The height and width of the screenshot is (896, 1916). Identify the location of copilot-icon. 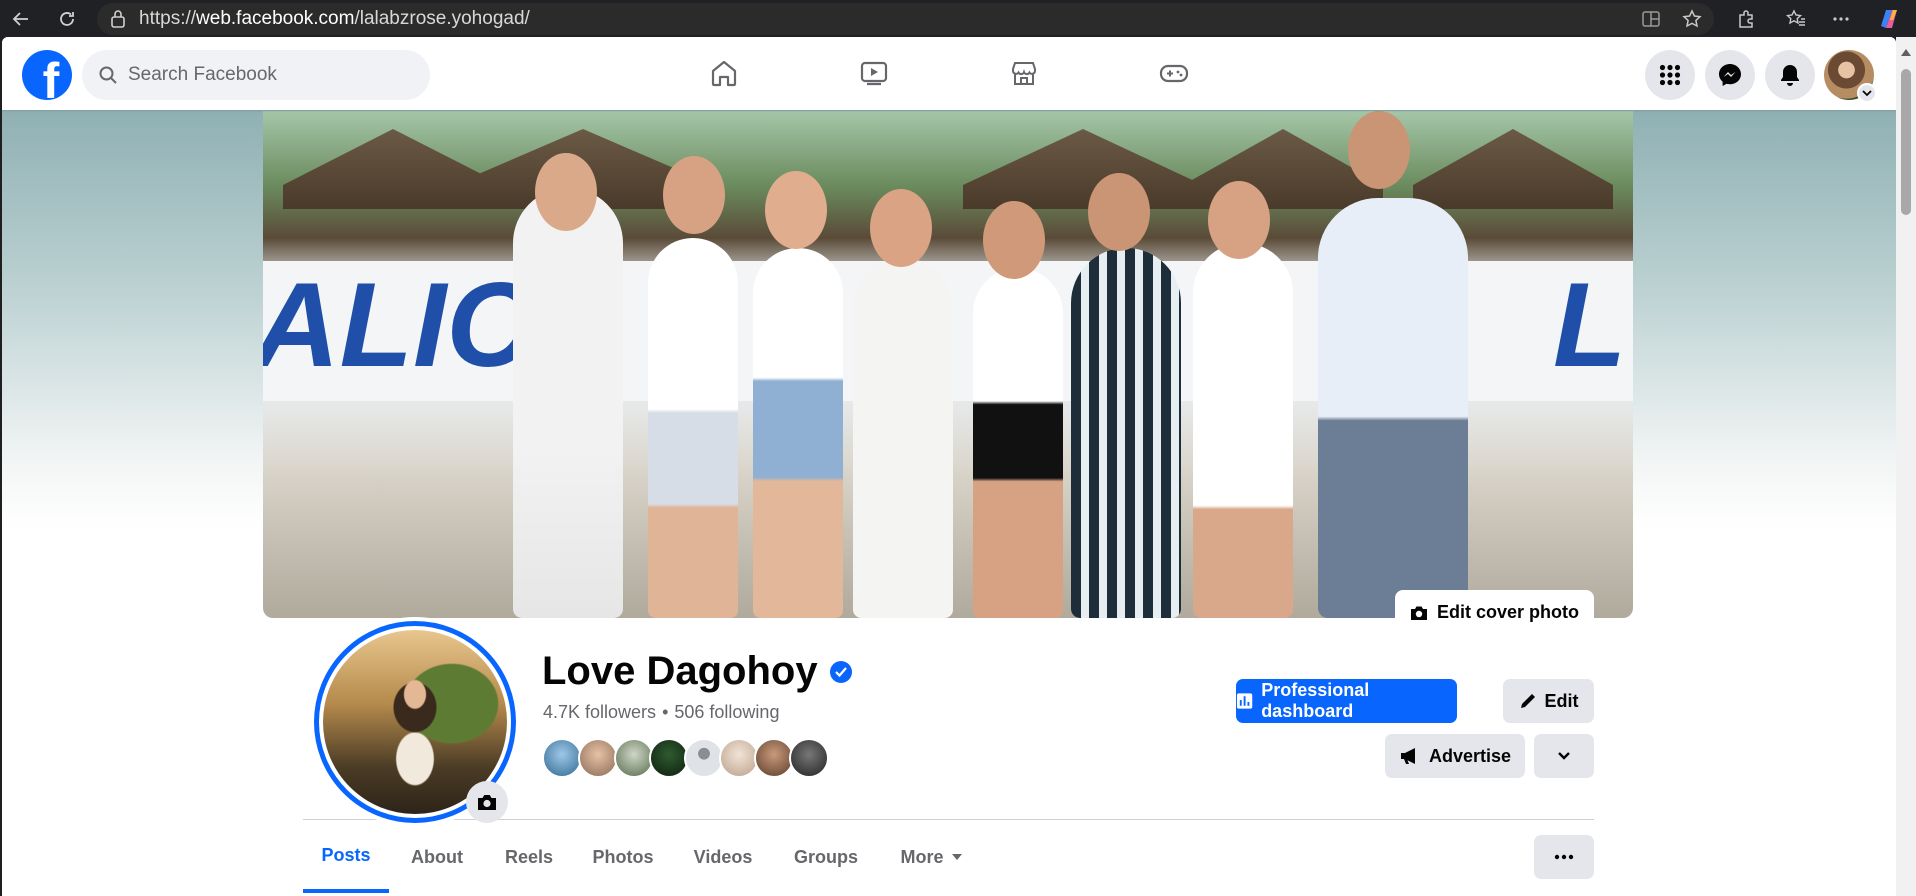
(1889, 19).